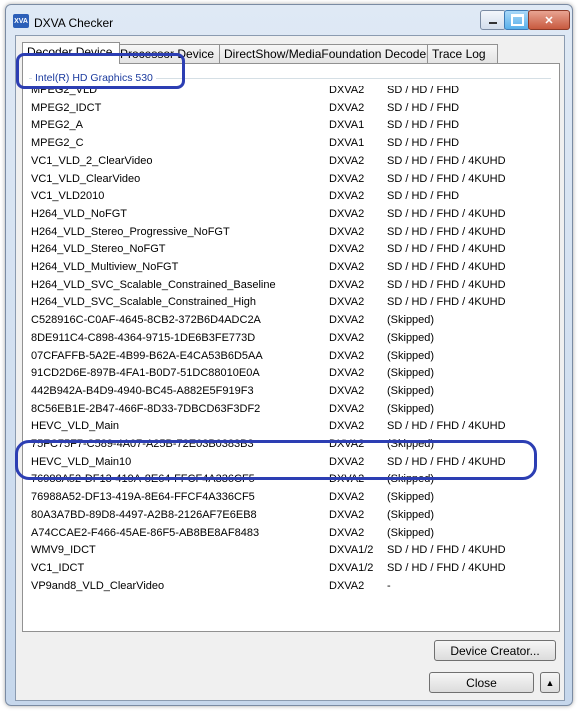 The height and width of the screenshot is (714, 582). What do you see at coordinates (289, 20) in the screenshot?
I see `title-bar: XVA DXVA Checker ✕` at bounding box center [289, 20].